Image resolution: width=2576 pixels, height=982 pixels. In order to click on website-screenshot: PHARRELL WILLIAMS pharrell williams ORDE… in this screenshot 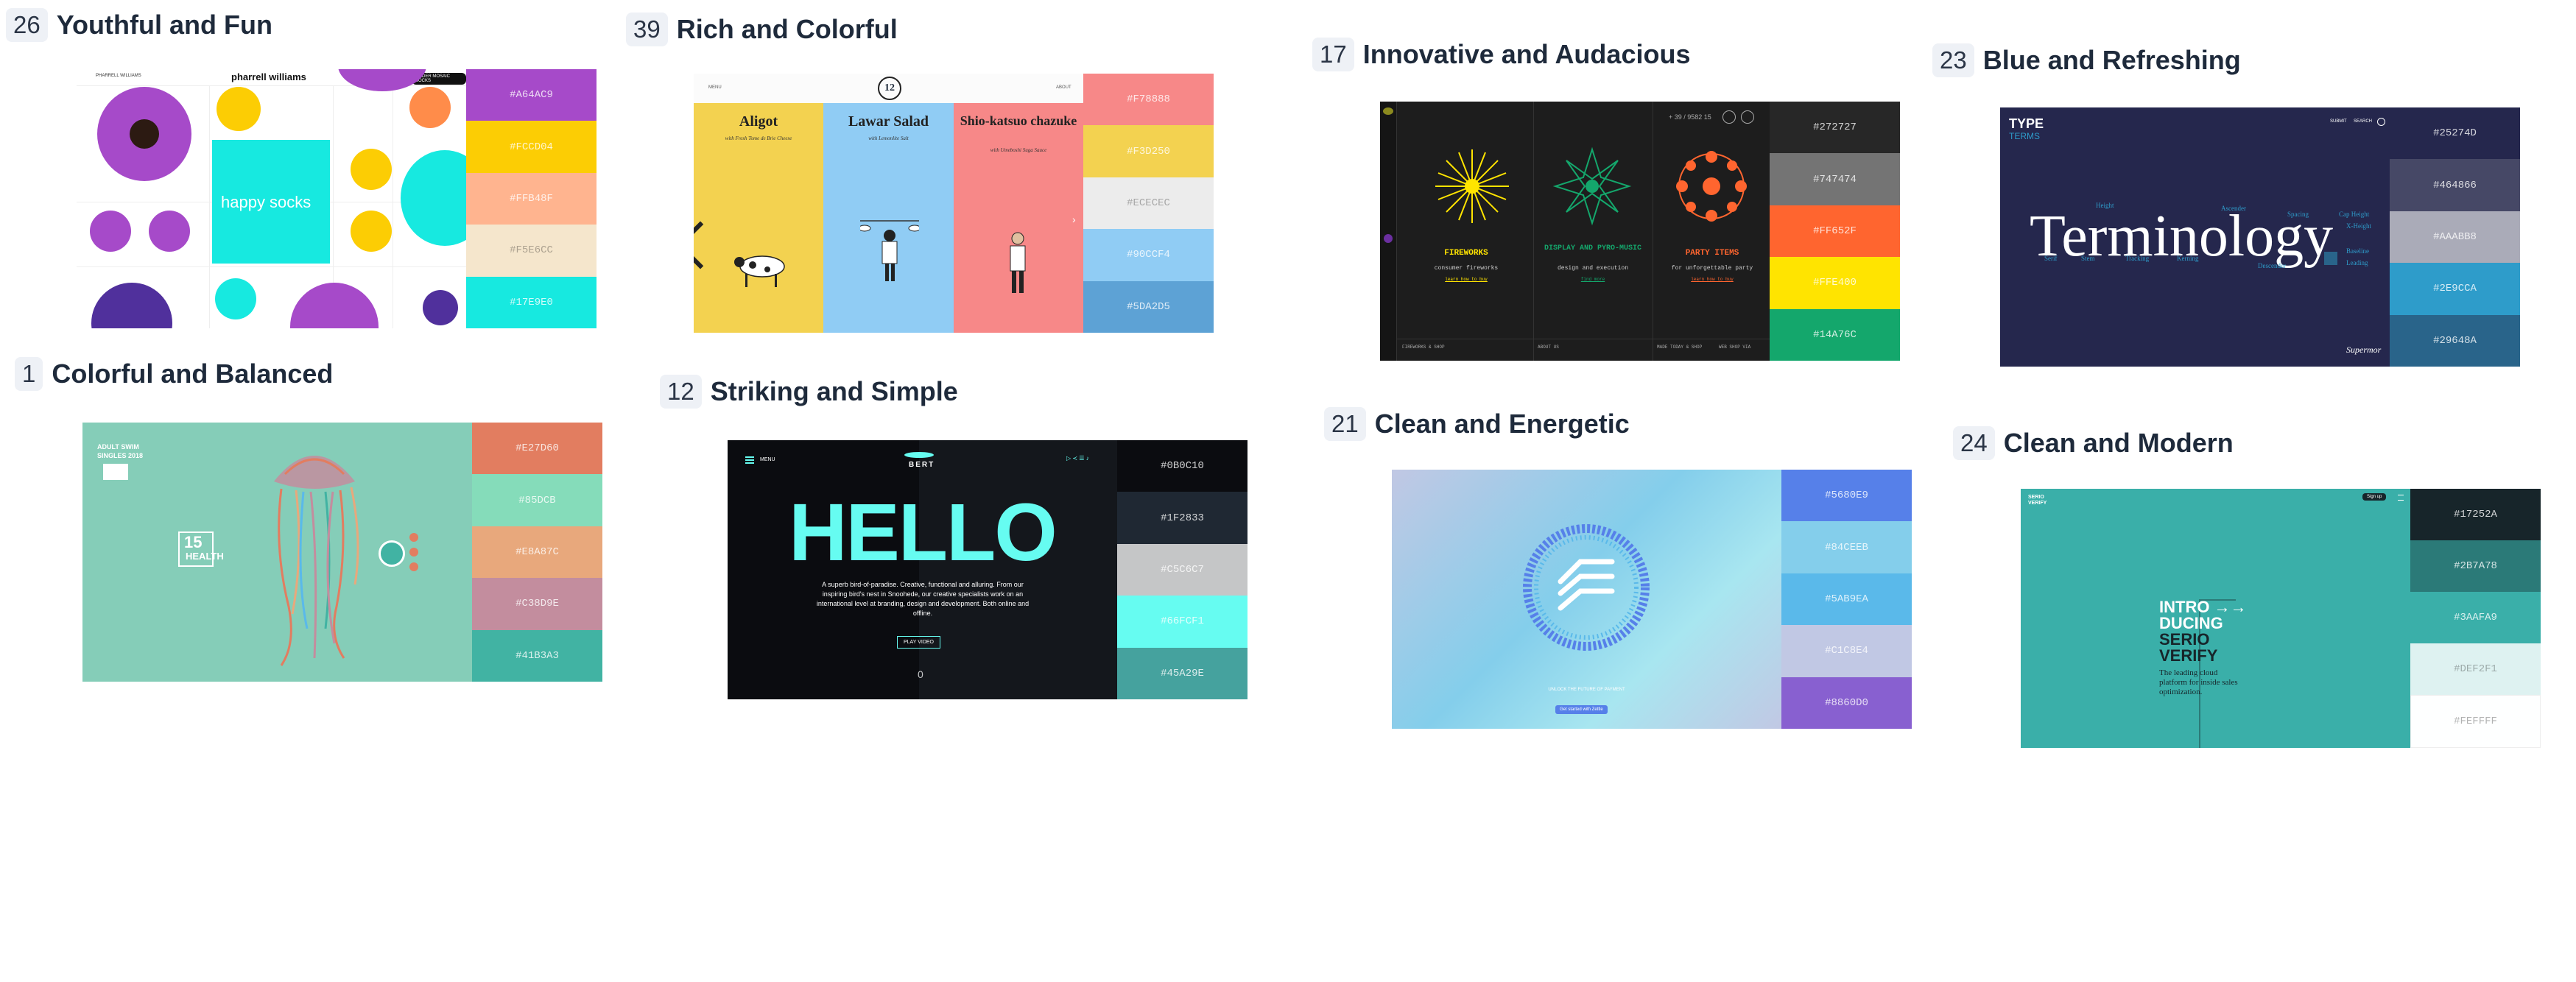, I will do `click(271, 198)`.